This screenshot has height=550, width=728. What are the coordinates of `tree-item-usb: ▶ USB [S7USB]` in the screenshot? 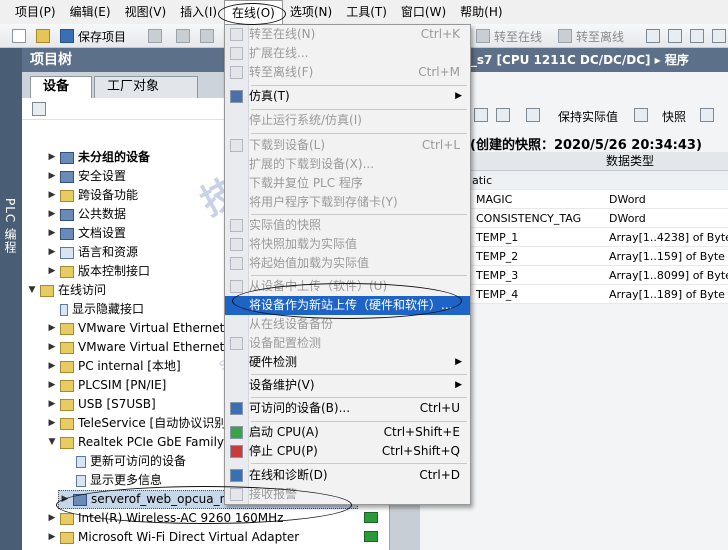 It's located at (101, 404).